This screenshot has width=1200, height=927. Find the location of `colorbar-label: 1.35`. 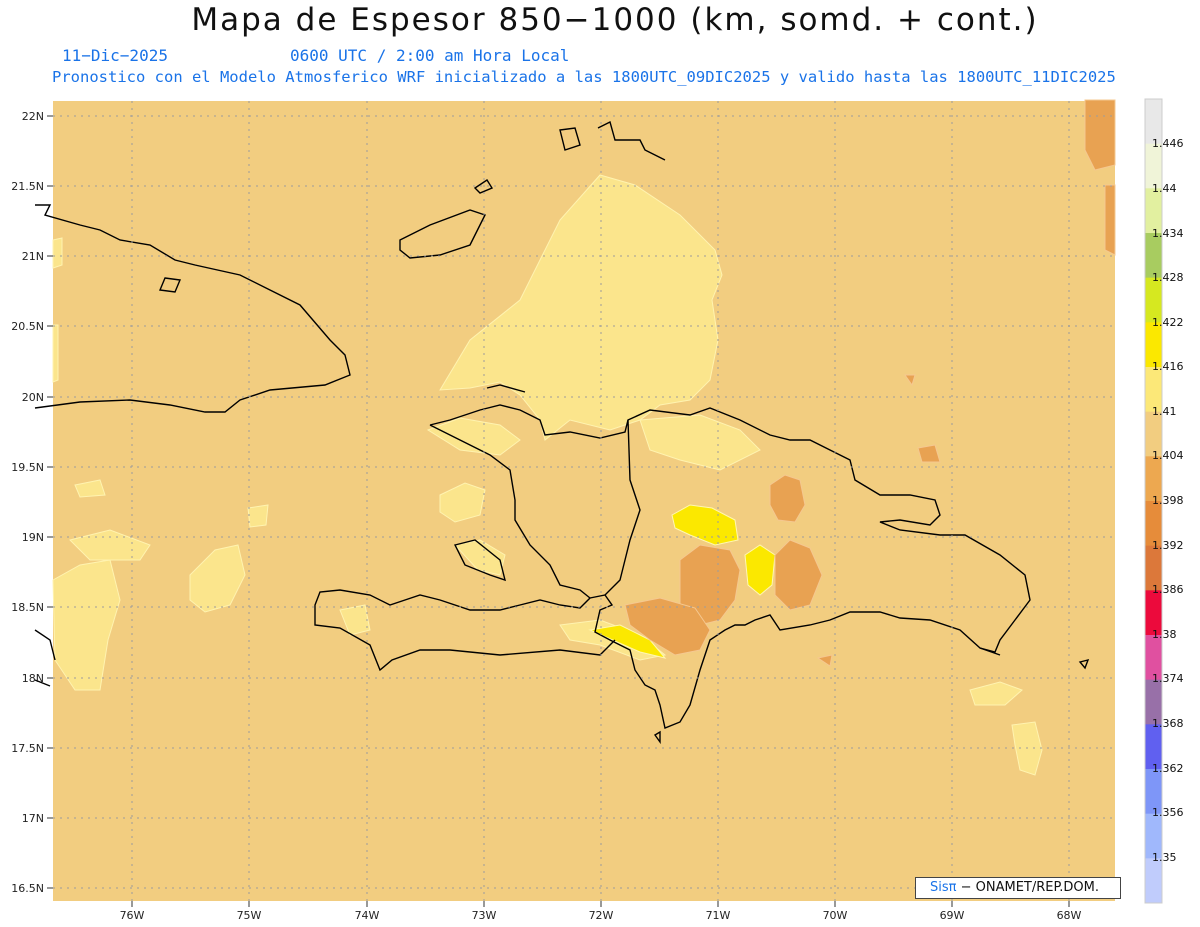

colorbar-label: 1.35 is located at coordinates (1164, 857).